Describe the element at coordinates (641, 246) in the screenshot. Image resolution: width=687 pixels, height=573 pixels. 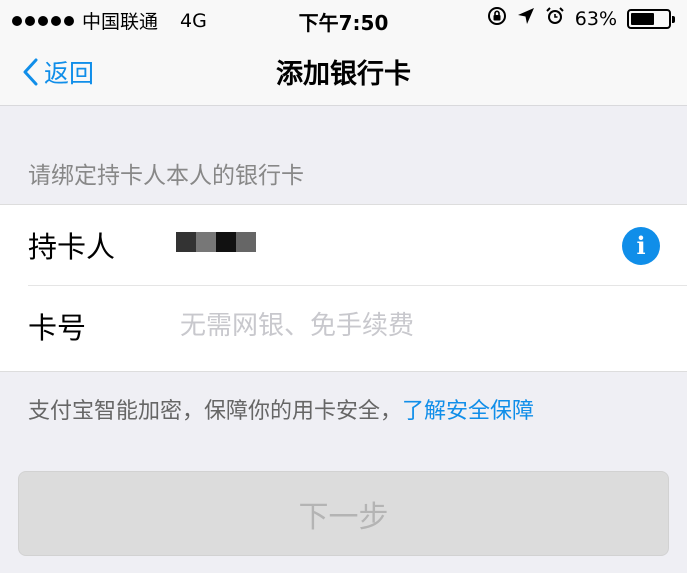
I see `info-icon: i` at that location.